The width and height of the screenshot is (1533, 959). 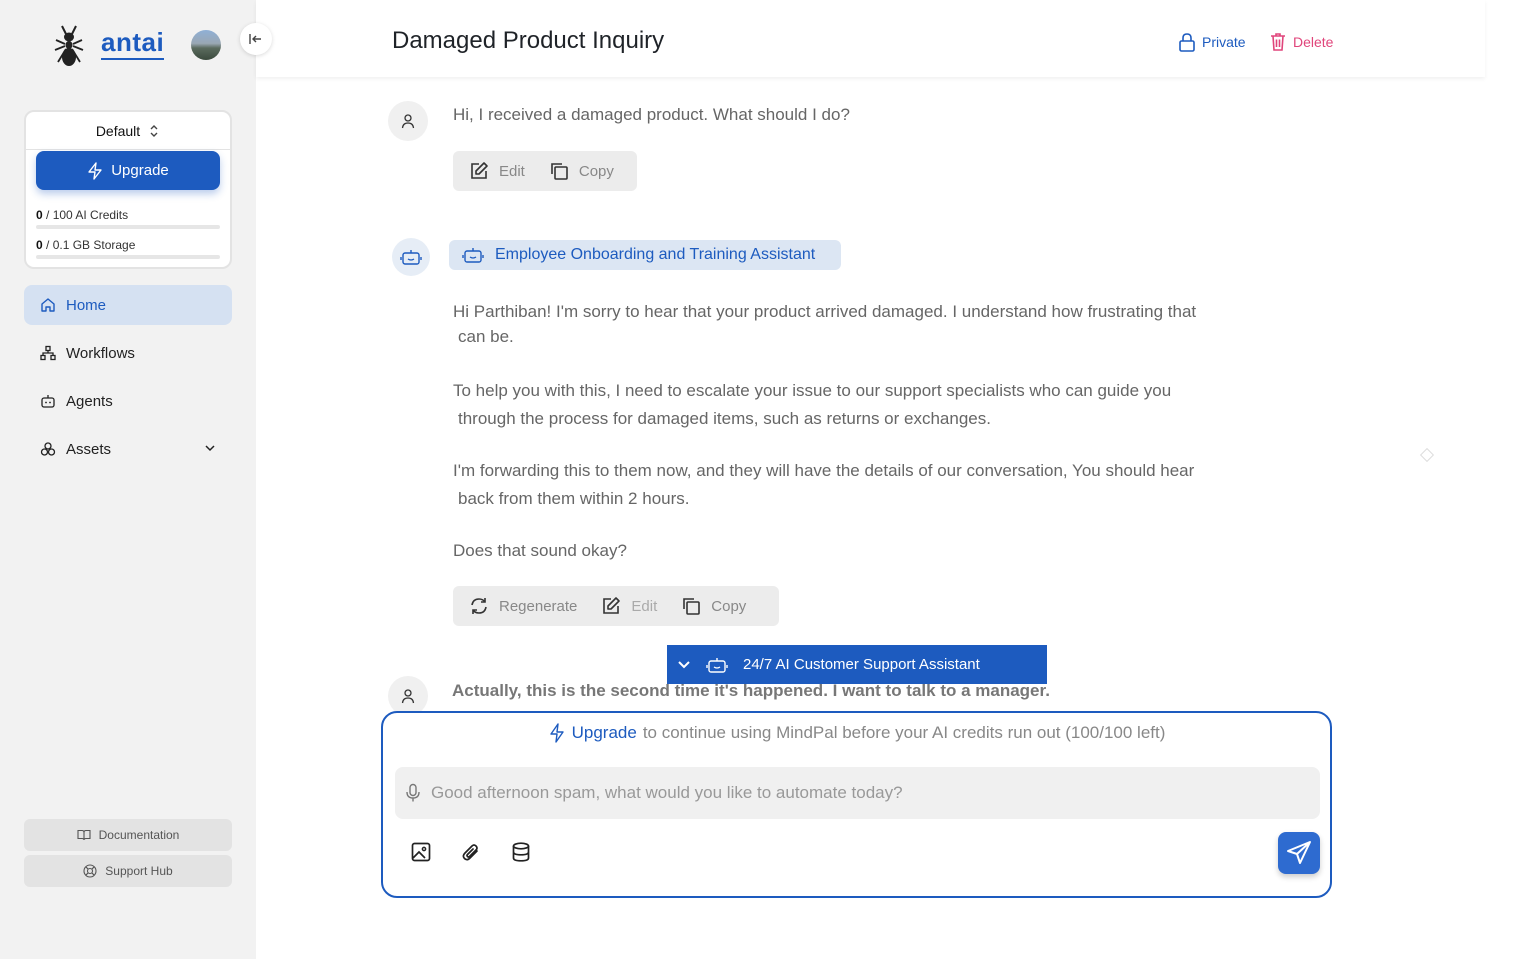 What do you see at coordinates (1187, 42) in the screenshot?
I see `lock-icon` at bounding box center [1187, 42].